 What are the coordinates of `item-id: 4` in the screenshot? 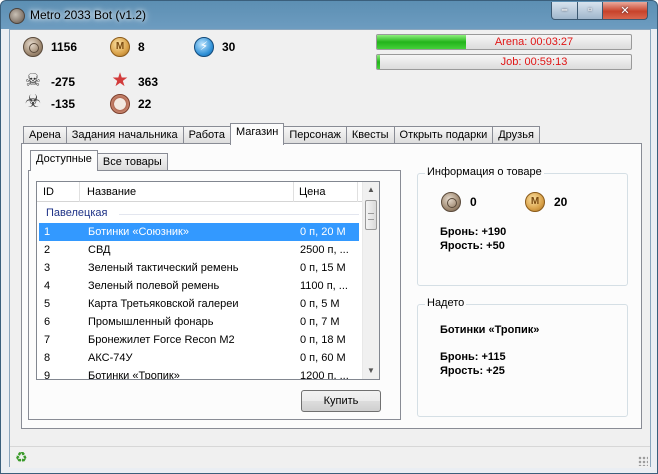 It's located at (47, 286).